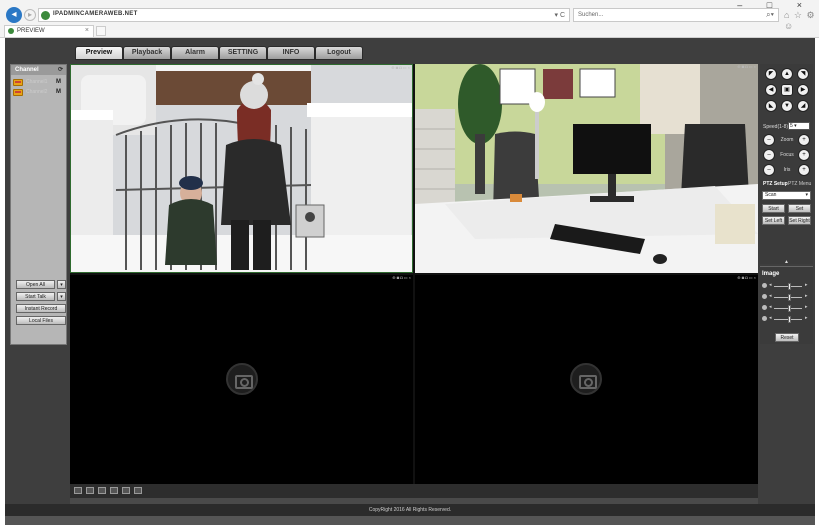 The height and width of the screenshot is (525, 819). What do you see at coordinates (99, 53) in the screenshot?
I see `tab-preview: Preview` at bounding box center [99, 53].